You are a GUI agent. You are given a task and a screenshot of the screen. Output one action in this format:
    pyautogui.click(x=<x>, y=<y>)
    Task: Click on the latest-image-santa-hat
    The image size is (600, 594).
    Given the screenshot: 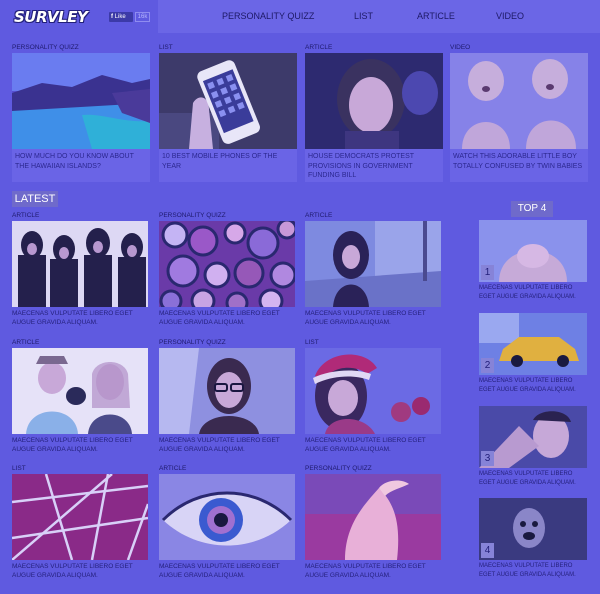 What is the action you would take?
    pyautogui.click(x=373, y=391)
    